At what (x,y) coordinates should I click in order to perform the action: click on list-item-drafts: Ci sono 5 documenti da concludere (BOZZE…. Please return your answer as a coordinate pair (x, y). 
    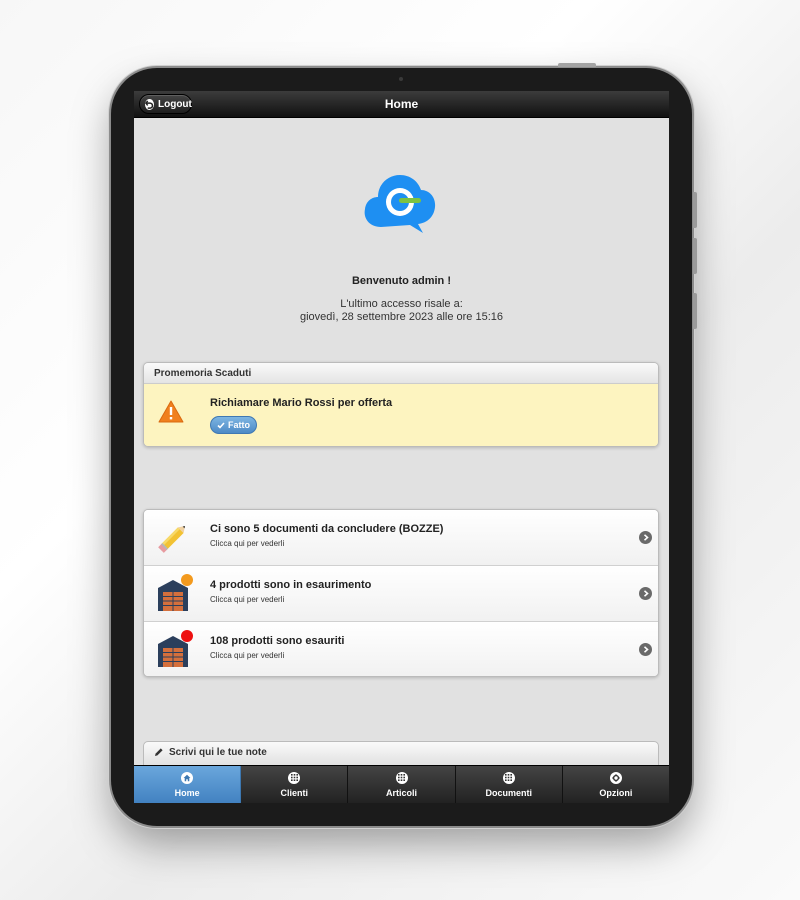
    Looking at the image, I should click on (401, 538).